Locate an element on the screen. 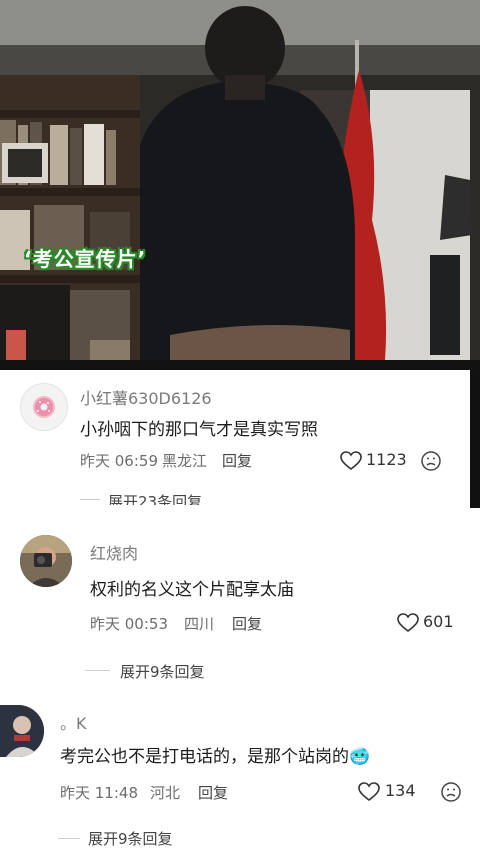 The image size is (480, 853). comment-time: 昨天 00:53 is located at coordinates (129, 624).